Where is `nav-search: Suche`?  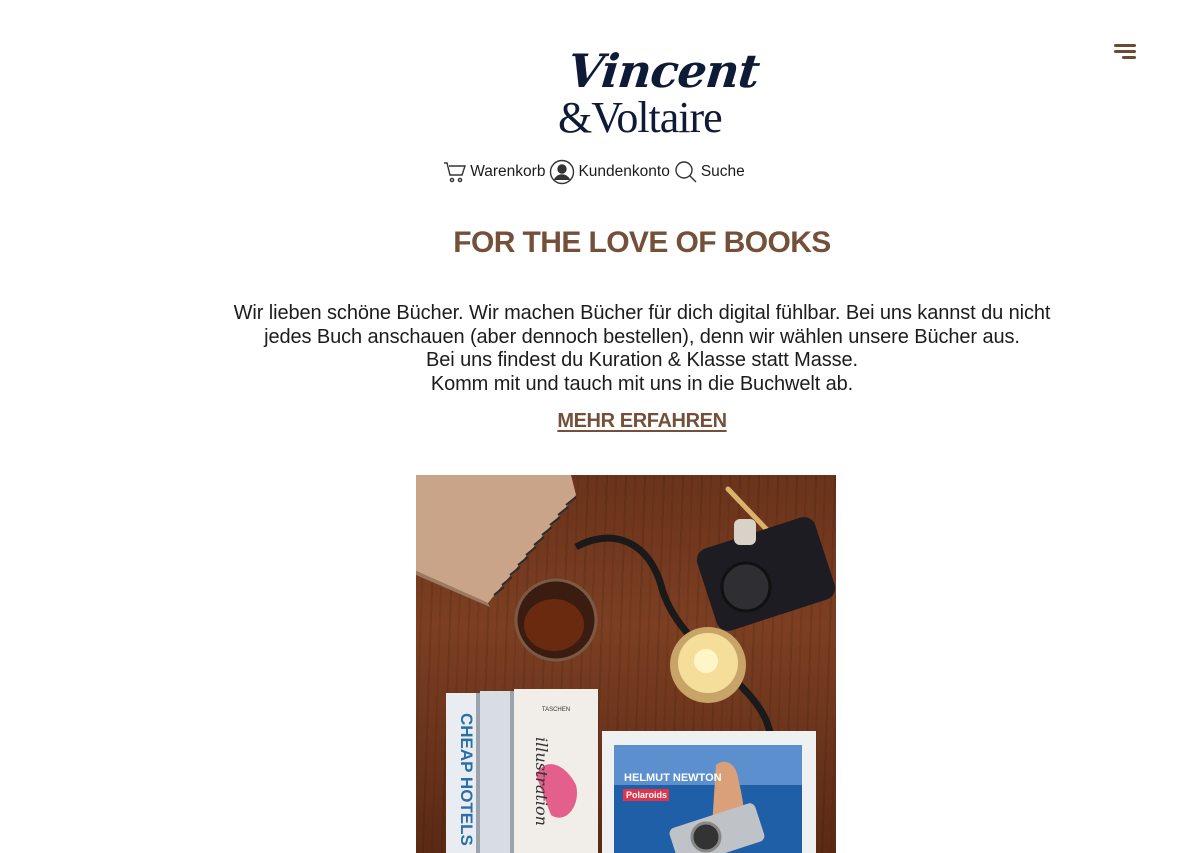
nav-search: Suche is located at coordinates (709, 172).